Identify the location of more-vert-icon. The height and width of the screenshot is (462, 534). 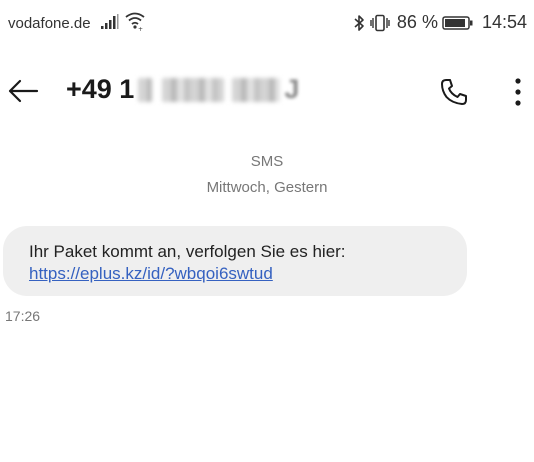
(518, 92).